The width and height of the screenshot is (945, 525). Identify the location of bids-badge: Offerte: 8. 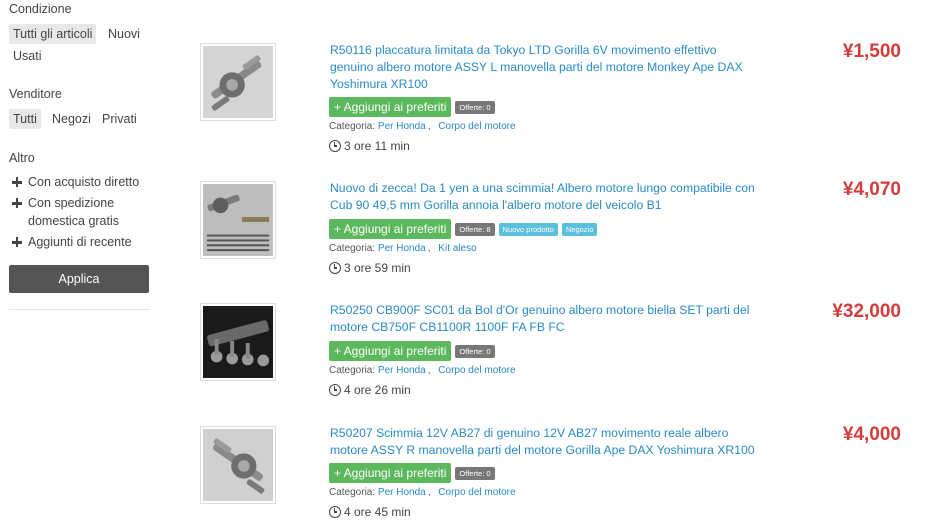
(475, 229).